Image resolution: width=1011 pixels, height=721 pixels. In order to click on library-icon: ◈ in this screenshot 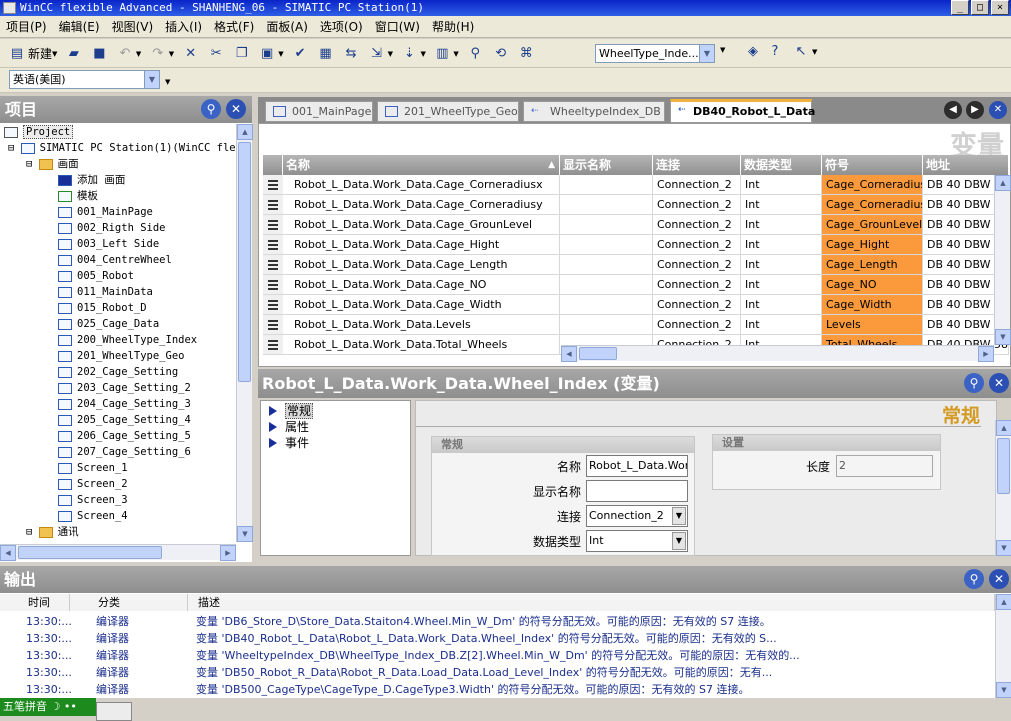, I will do `click(753, 52)`.